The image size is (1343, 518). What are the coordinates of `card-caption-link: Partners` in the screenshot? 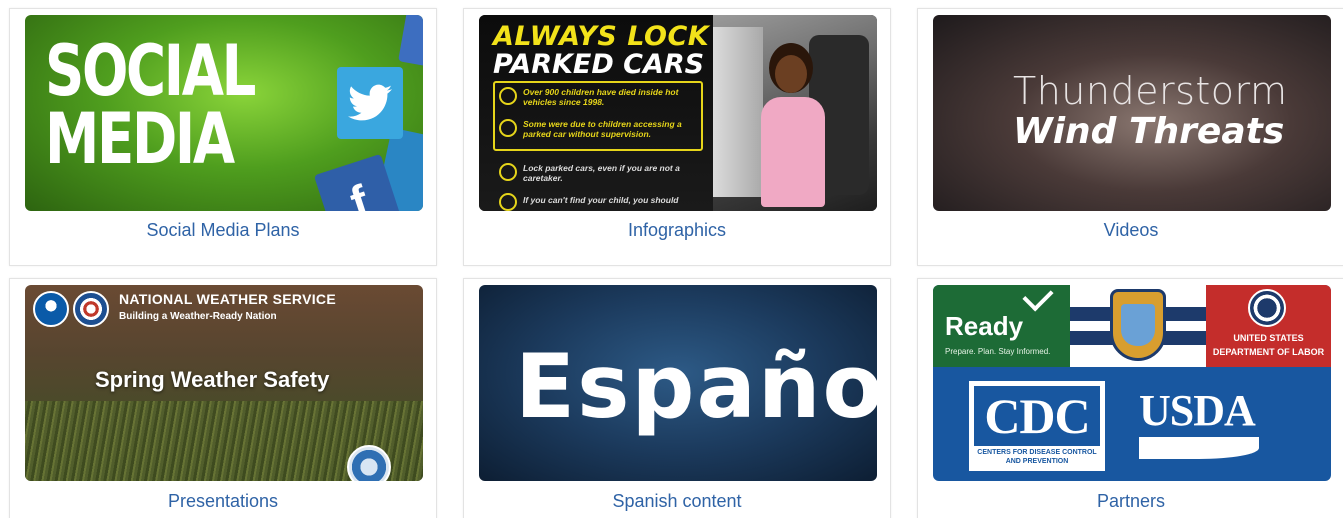 It's located at (1130, 501).